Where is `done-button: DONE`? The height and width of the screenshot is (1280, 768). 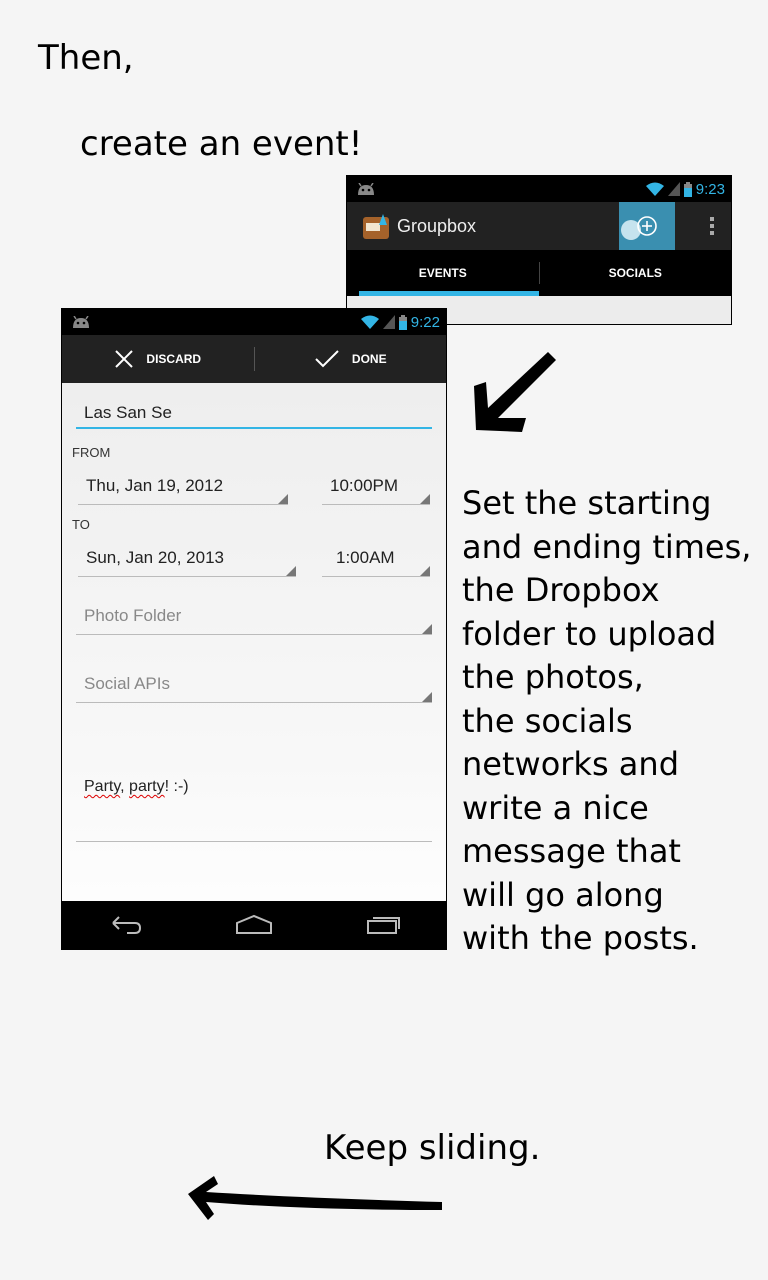 done-button: DONE is located at coordinates (351, 359).